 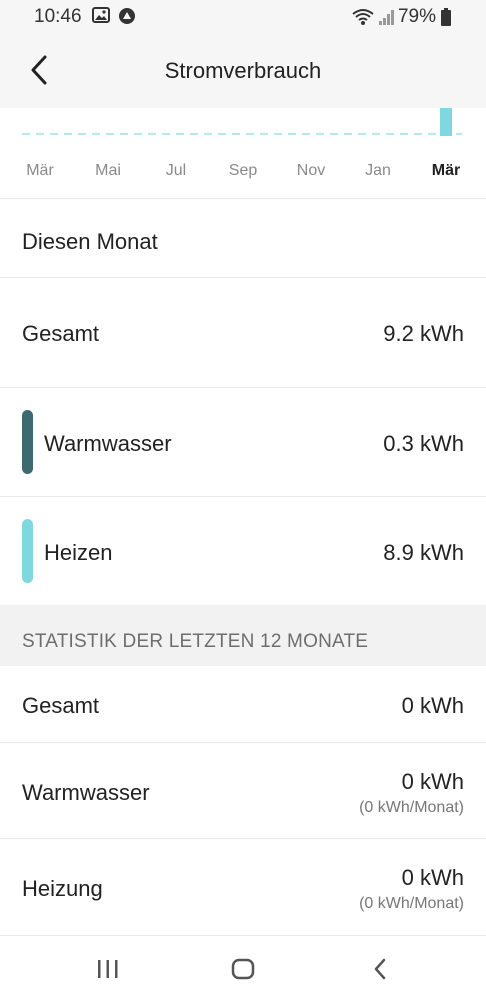 I want to click on stats-section-header: STATISTIK DER LETZTEN 12 MONATE, so click(x=243, y=635).